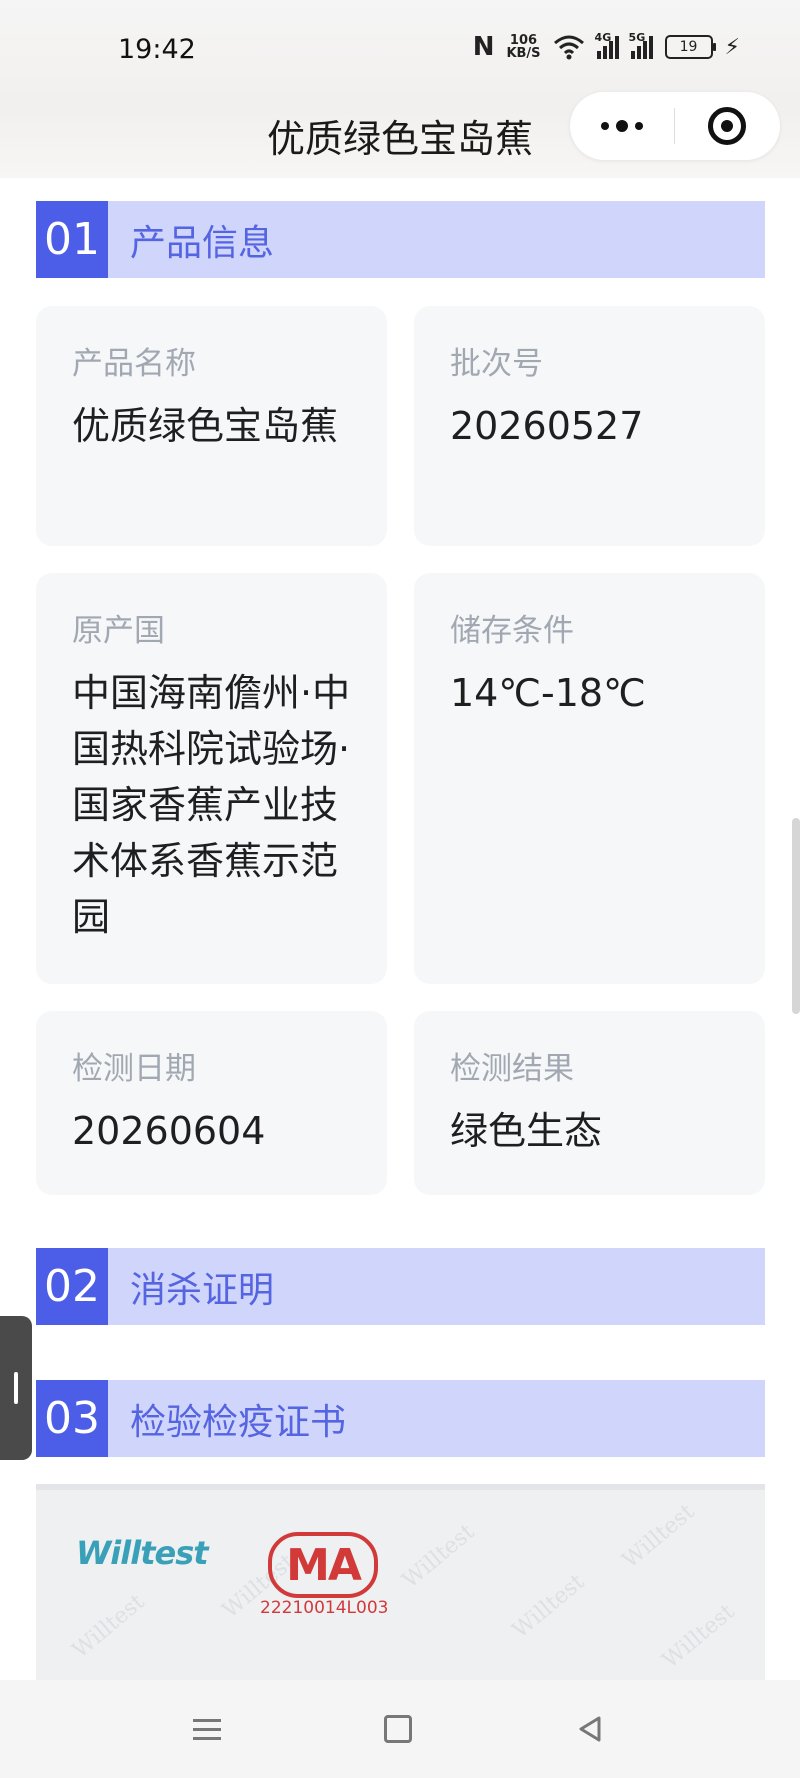 This screenshot has height=1778, width=800. What do you see at coordinates (526, 1131) in the screenshot?
I see `card-value: 绿色生态` at bounding box center [526, 1131].